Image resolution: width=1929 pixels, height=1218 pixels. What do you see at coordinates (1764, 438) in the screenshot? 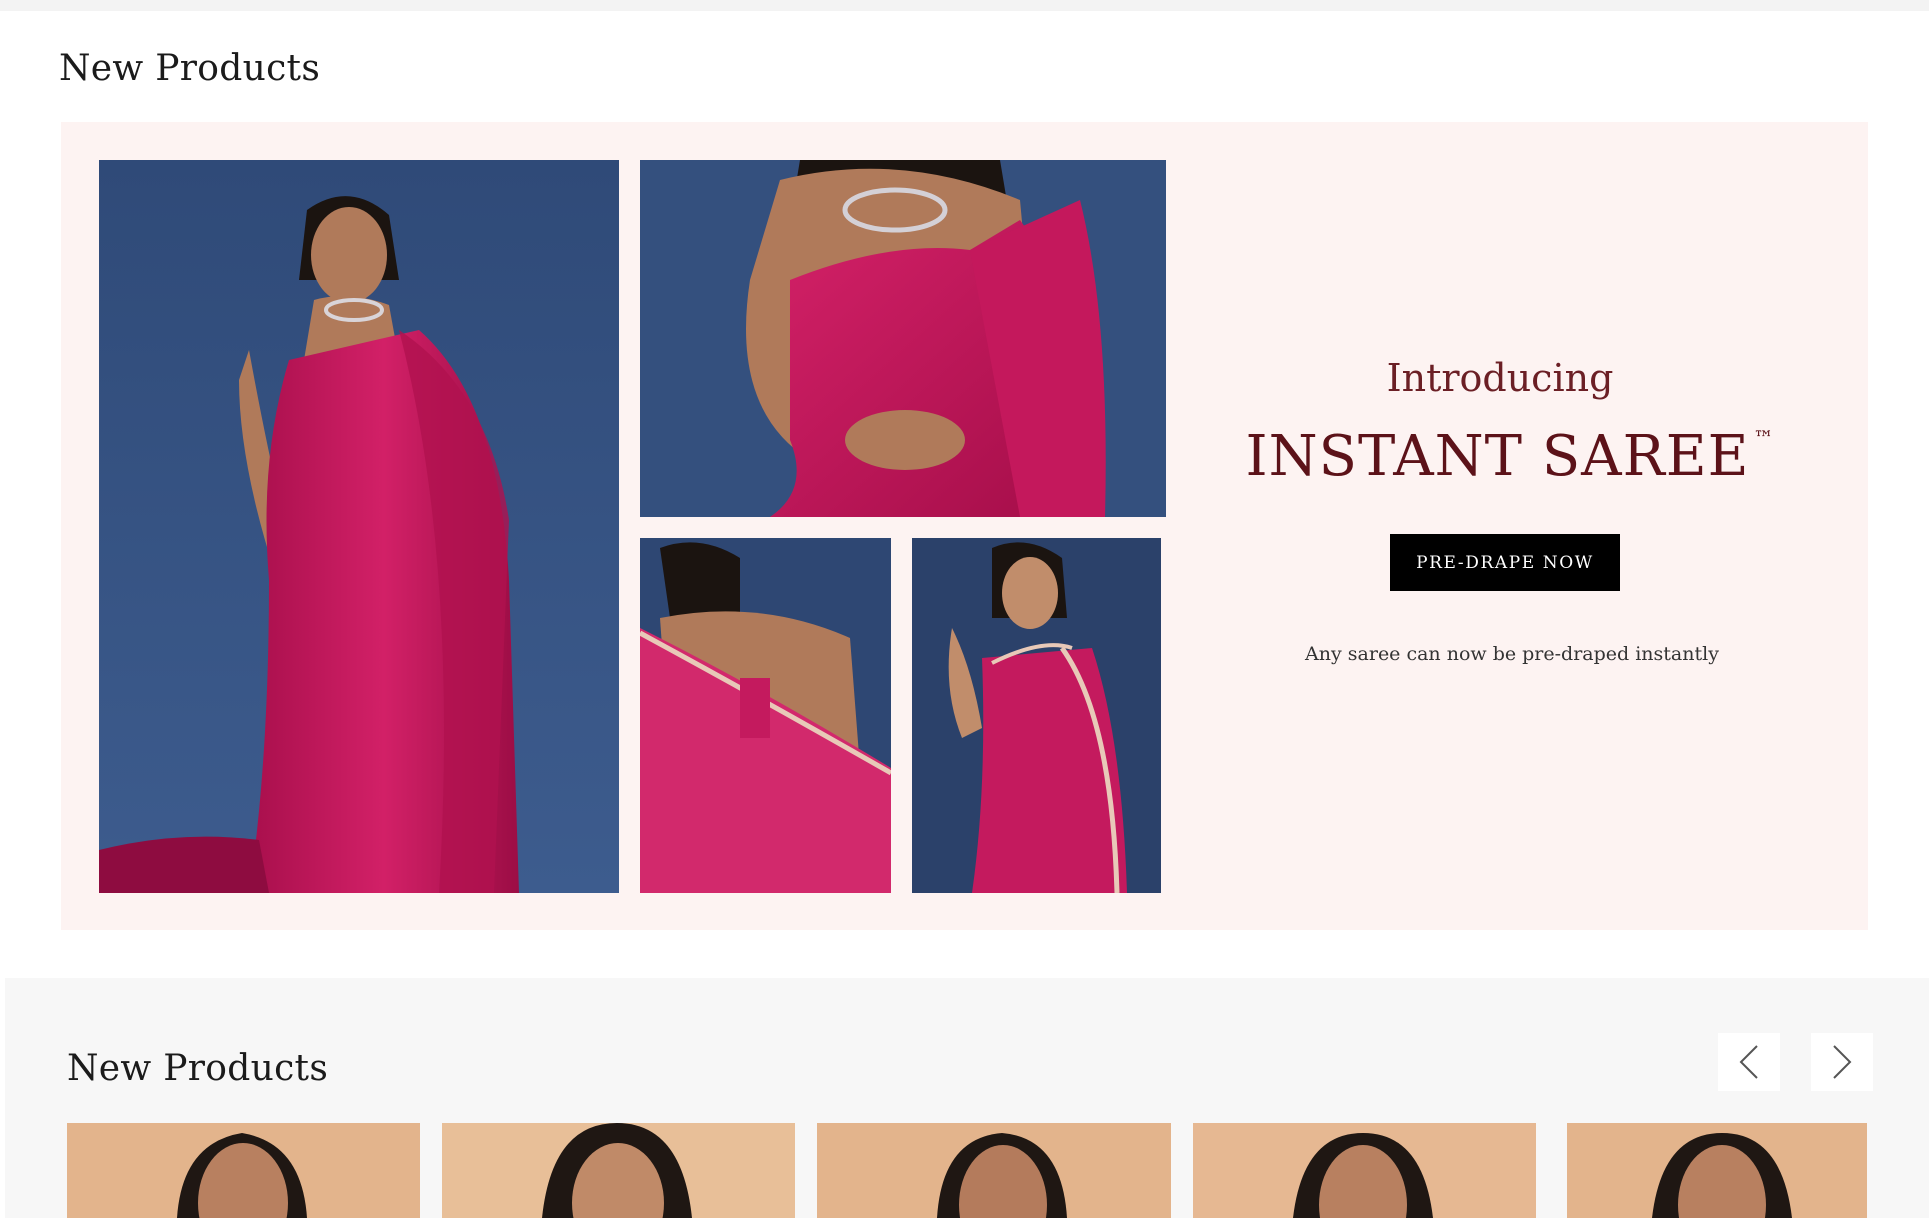
I see `trademark-symbol: ™` at bounding box center [1764, 438].